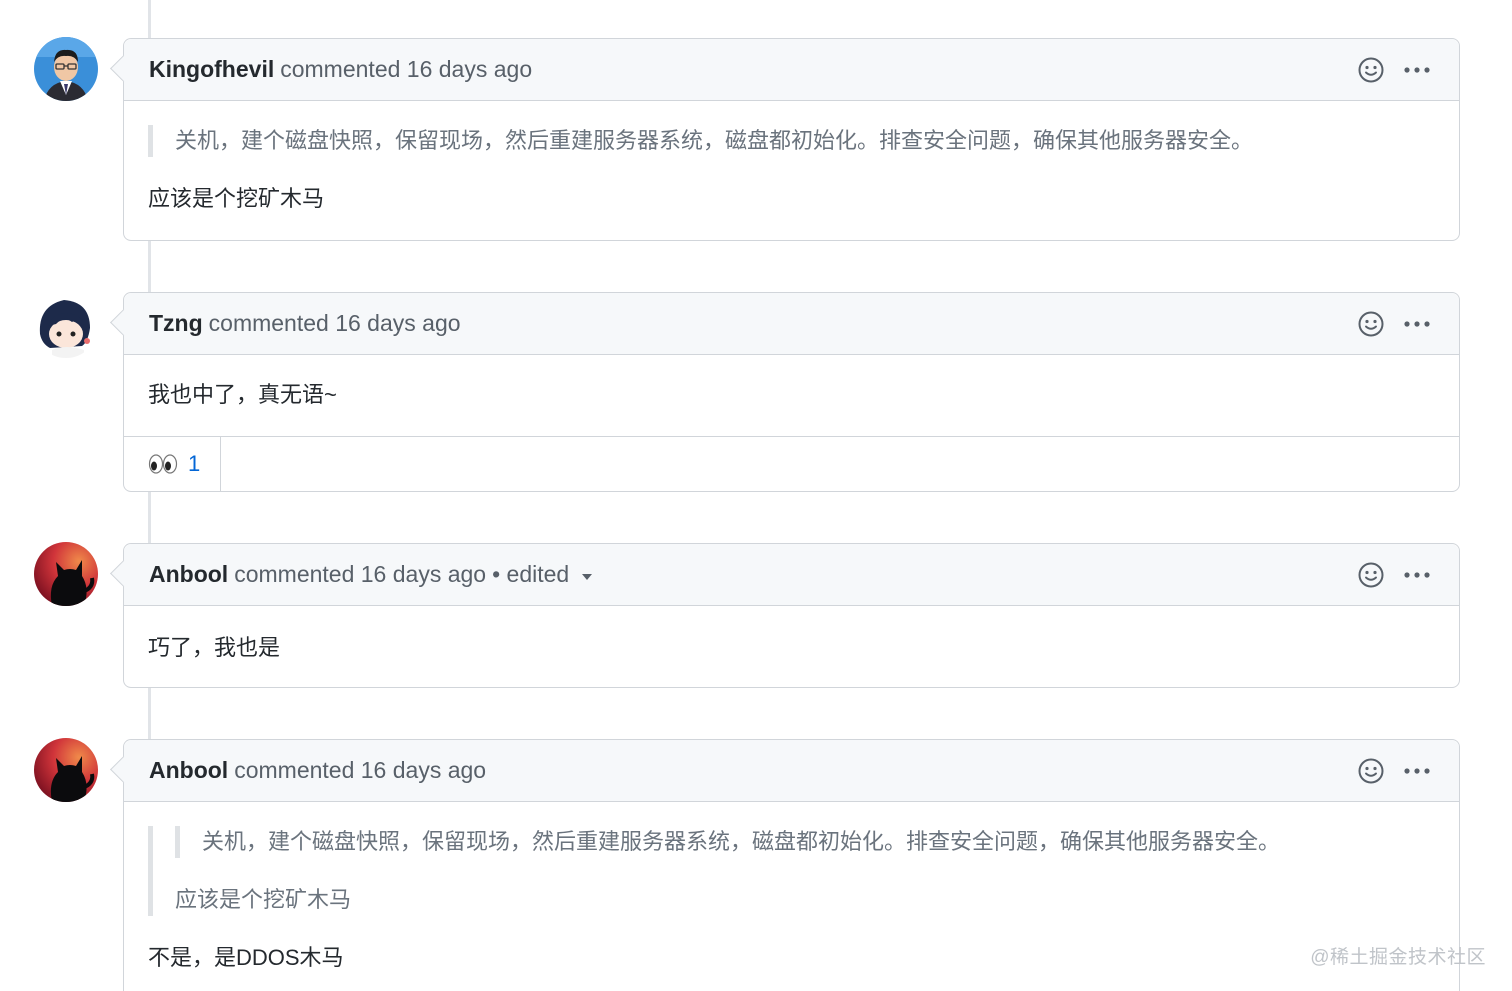 The height and width of the screenshot is (991, 1512). I want to click on reaction-eyes-button: 1, so click(172, 464).